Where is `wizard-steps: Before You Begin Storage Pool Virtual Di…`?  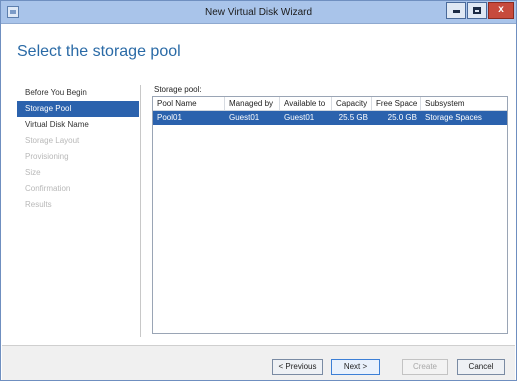 wizard-steps: Before You Begin Storage Pool Virtual Di… is located at coordinates (78, 149).